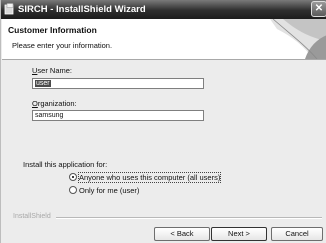  I want to click on window-title: SIRCH - InstallShield Wizard, so click(82, 9).